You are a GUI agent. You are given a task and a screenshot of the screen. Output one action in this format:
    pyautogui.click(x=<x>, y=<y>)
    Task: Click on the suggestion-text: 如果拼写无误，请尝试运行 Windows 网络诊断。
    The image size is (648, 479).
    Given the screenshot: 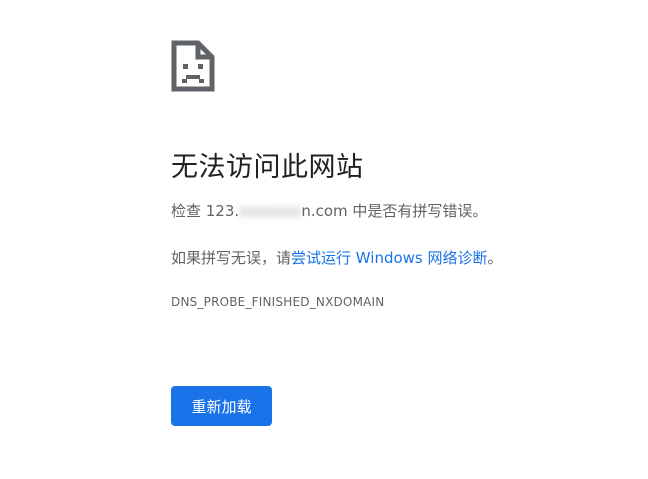 What is the action you would take?
    pyautogui.click(x=401, y=258)
    